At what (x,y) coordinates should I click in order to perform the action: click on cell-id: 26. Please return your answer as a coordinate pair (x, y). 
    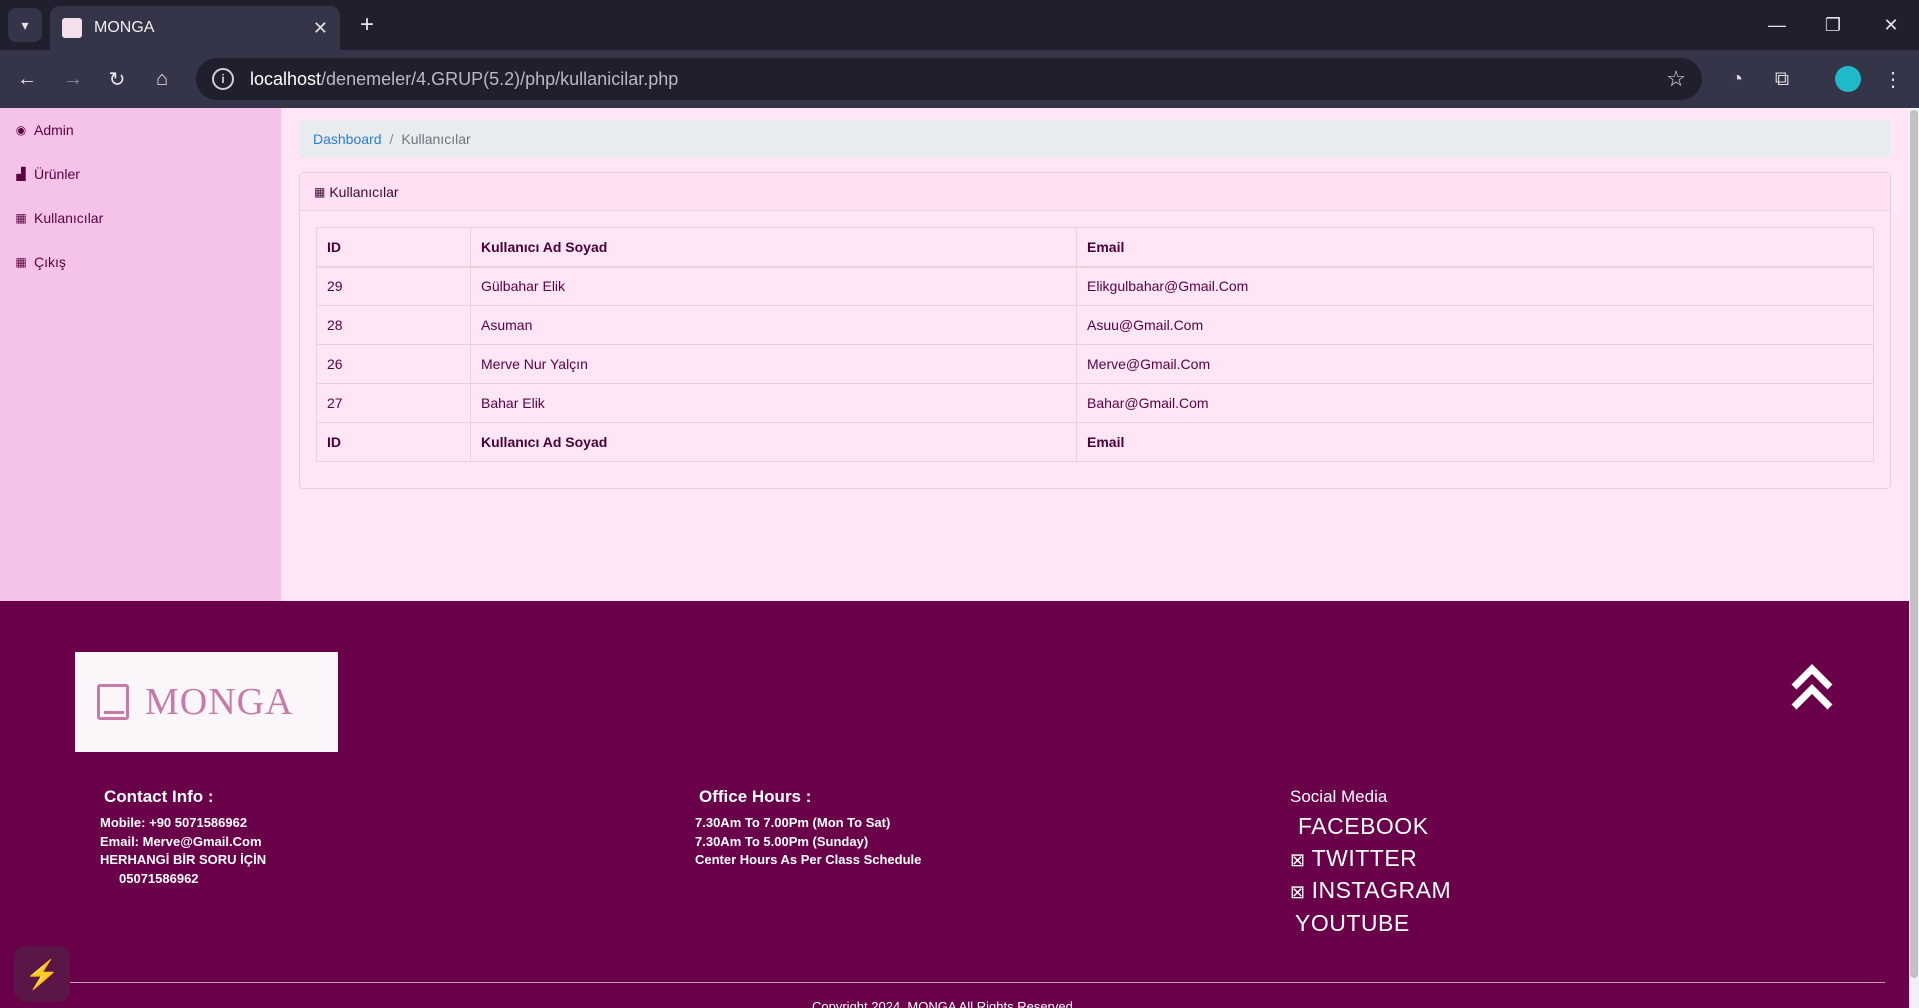
    Looking at the image, I should click on (393, 364).